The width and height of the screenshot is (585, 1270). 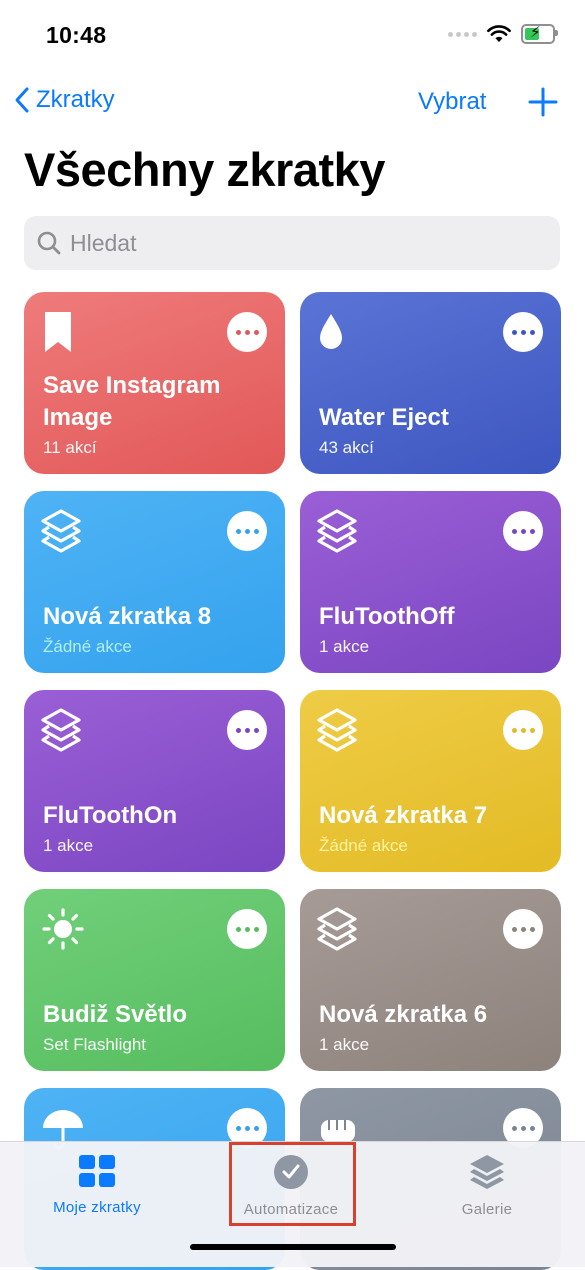 What do you see at coordinates (154, 980) in the screenshot?
I see `shortcut-tile: Budiž Světlo Set Flashlight` at bounding box center [154, 980].